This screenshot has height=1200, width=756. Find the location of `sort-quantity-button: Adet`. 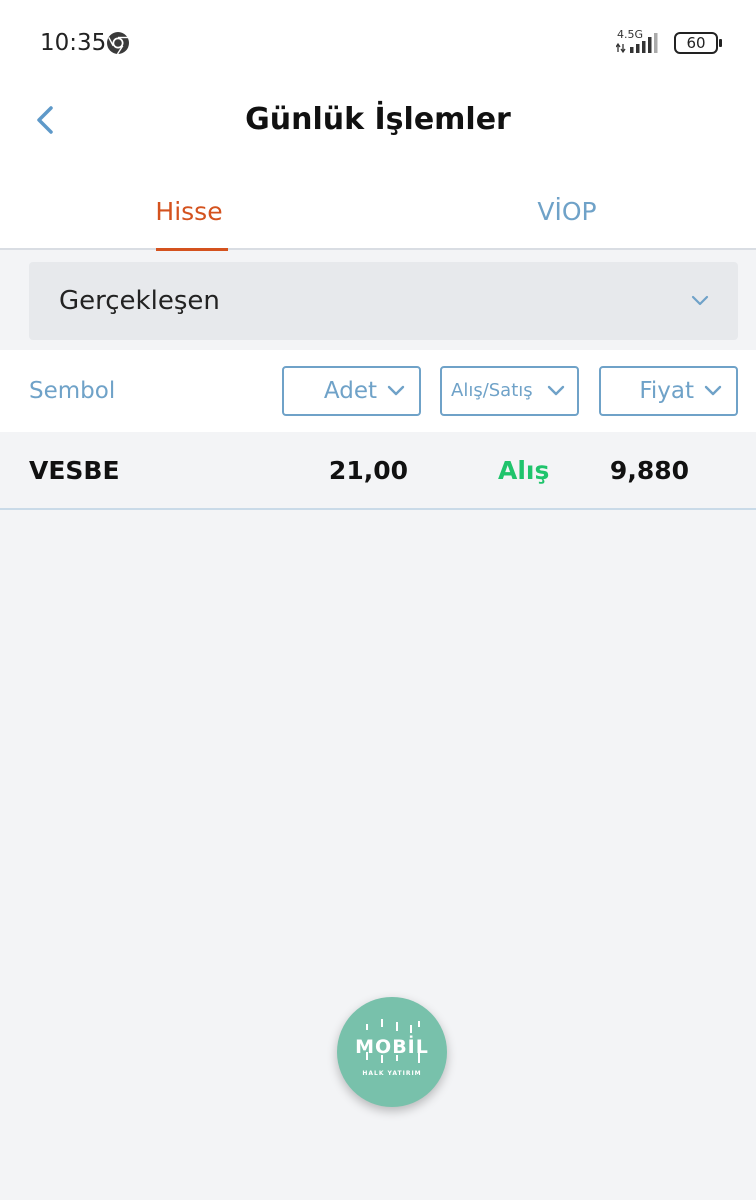

sort-quantity-button: Adet is located at coordinates (351, 391).